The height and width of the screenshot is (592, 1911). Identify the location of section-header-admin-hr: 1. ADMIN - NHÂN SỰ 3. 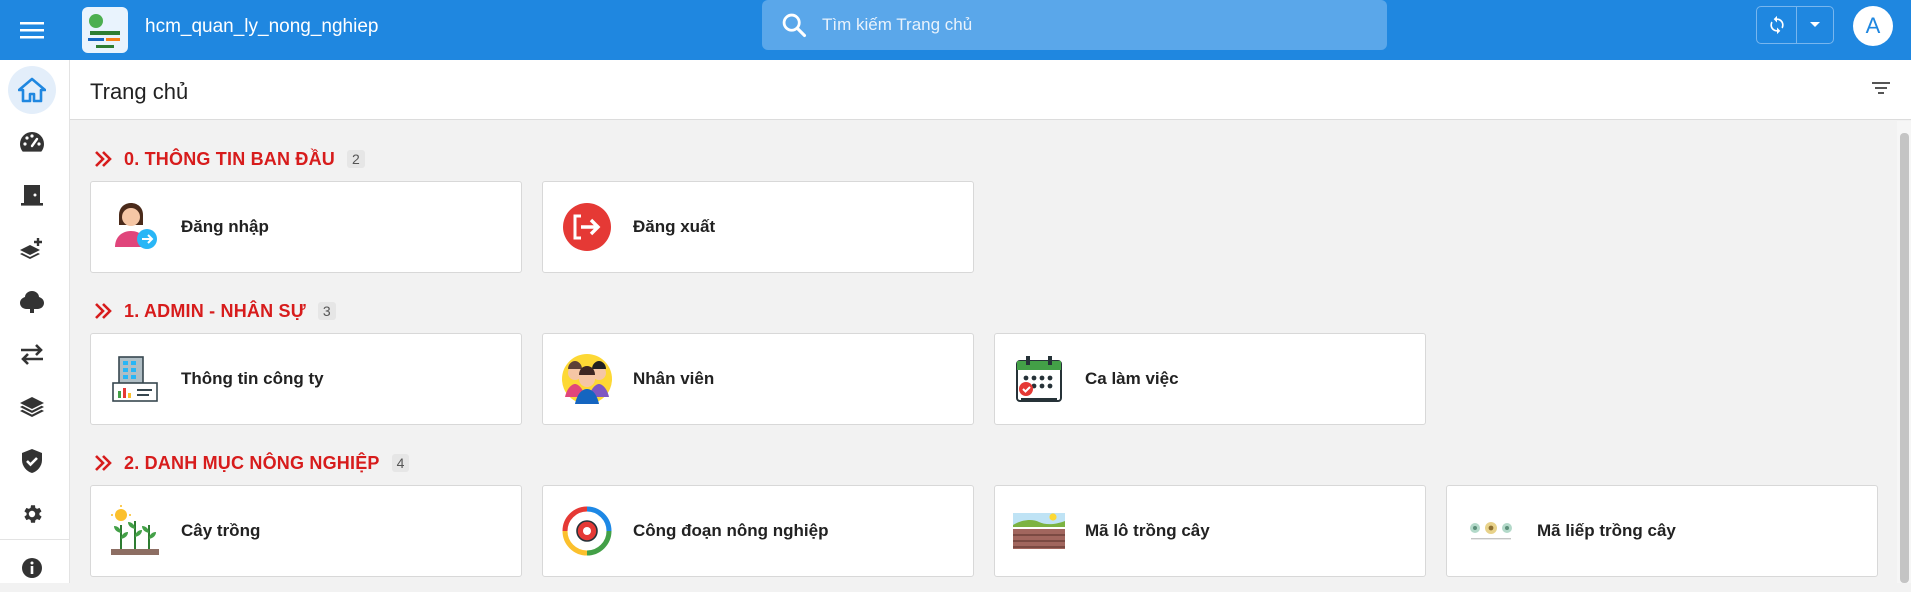
(215, 311).